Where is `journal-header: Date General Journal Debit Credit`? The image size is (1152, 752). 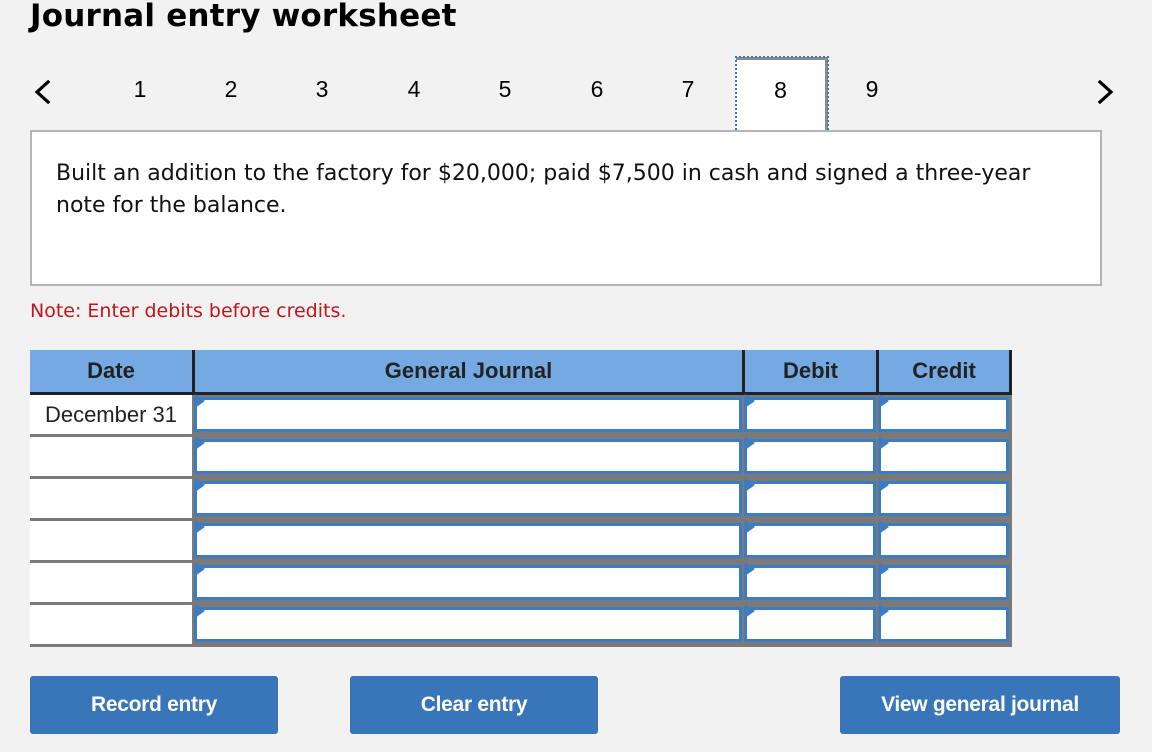 journal-header: Date General Journal Debit Credit is located at coordinates (521, 372).